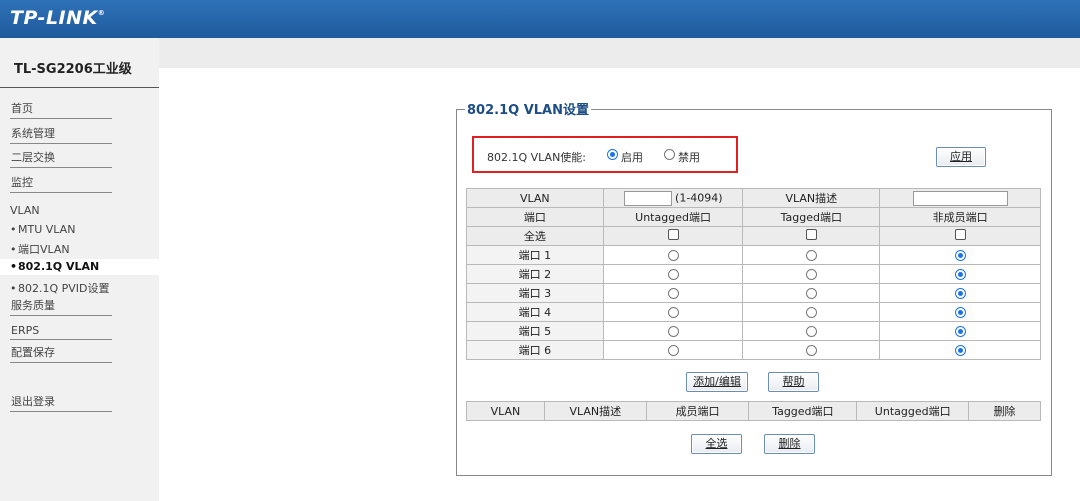 The height and width of the screenshot is (501, 1080). Describe the element at coordinates (535, 255) in the screenshot. I see `port-label: 端口 1` at that location.